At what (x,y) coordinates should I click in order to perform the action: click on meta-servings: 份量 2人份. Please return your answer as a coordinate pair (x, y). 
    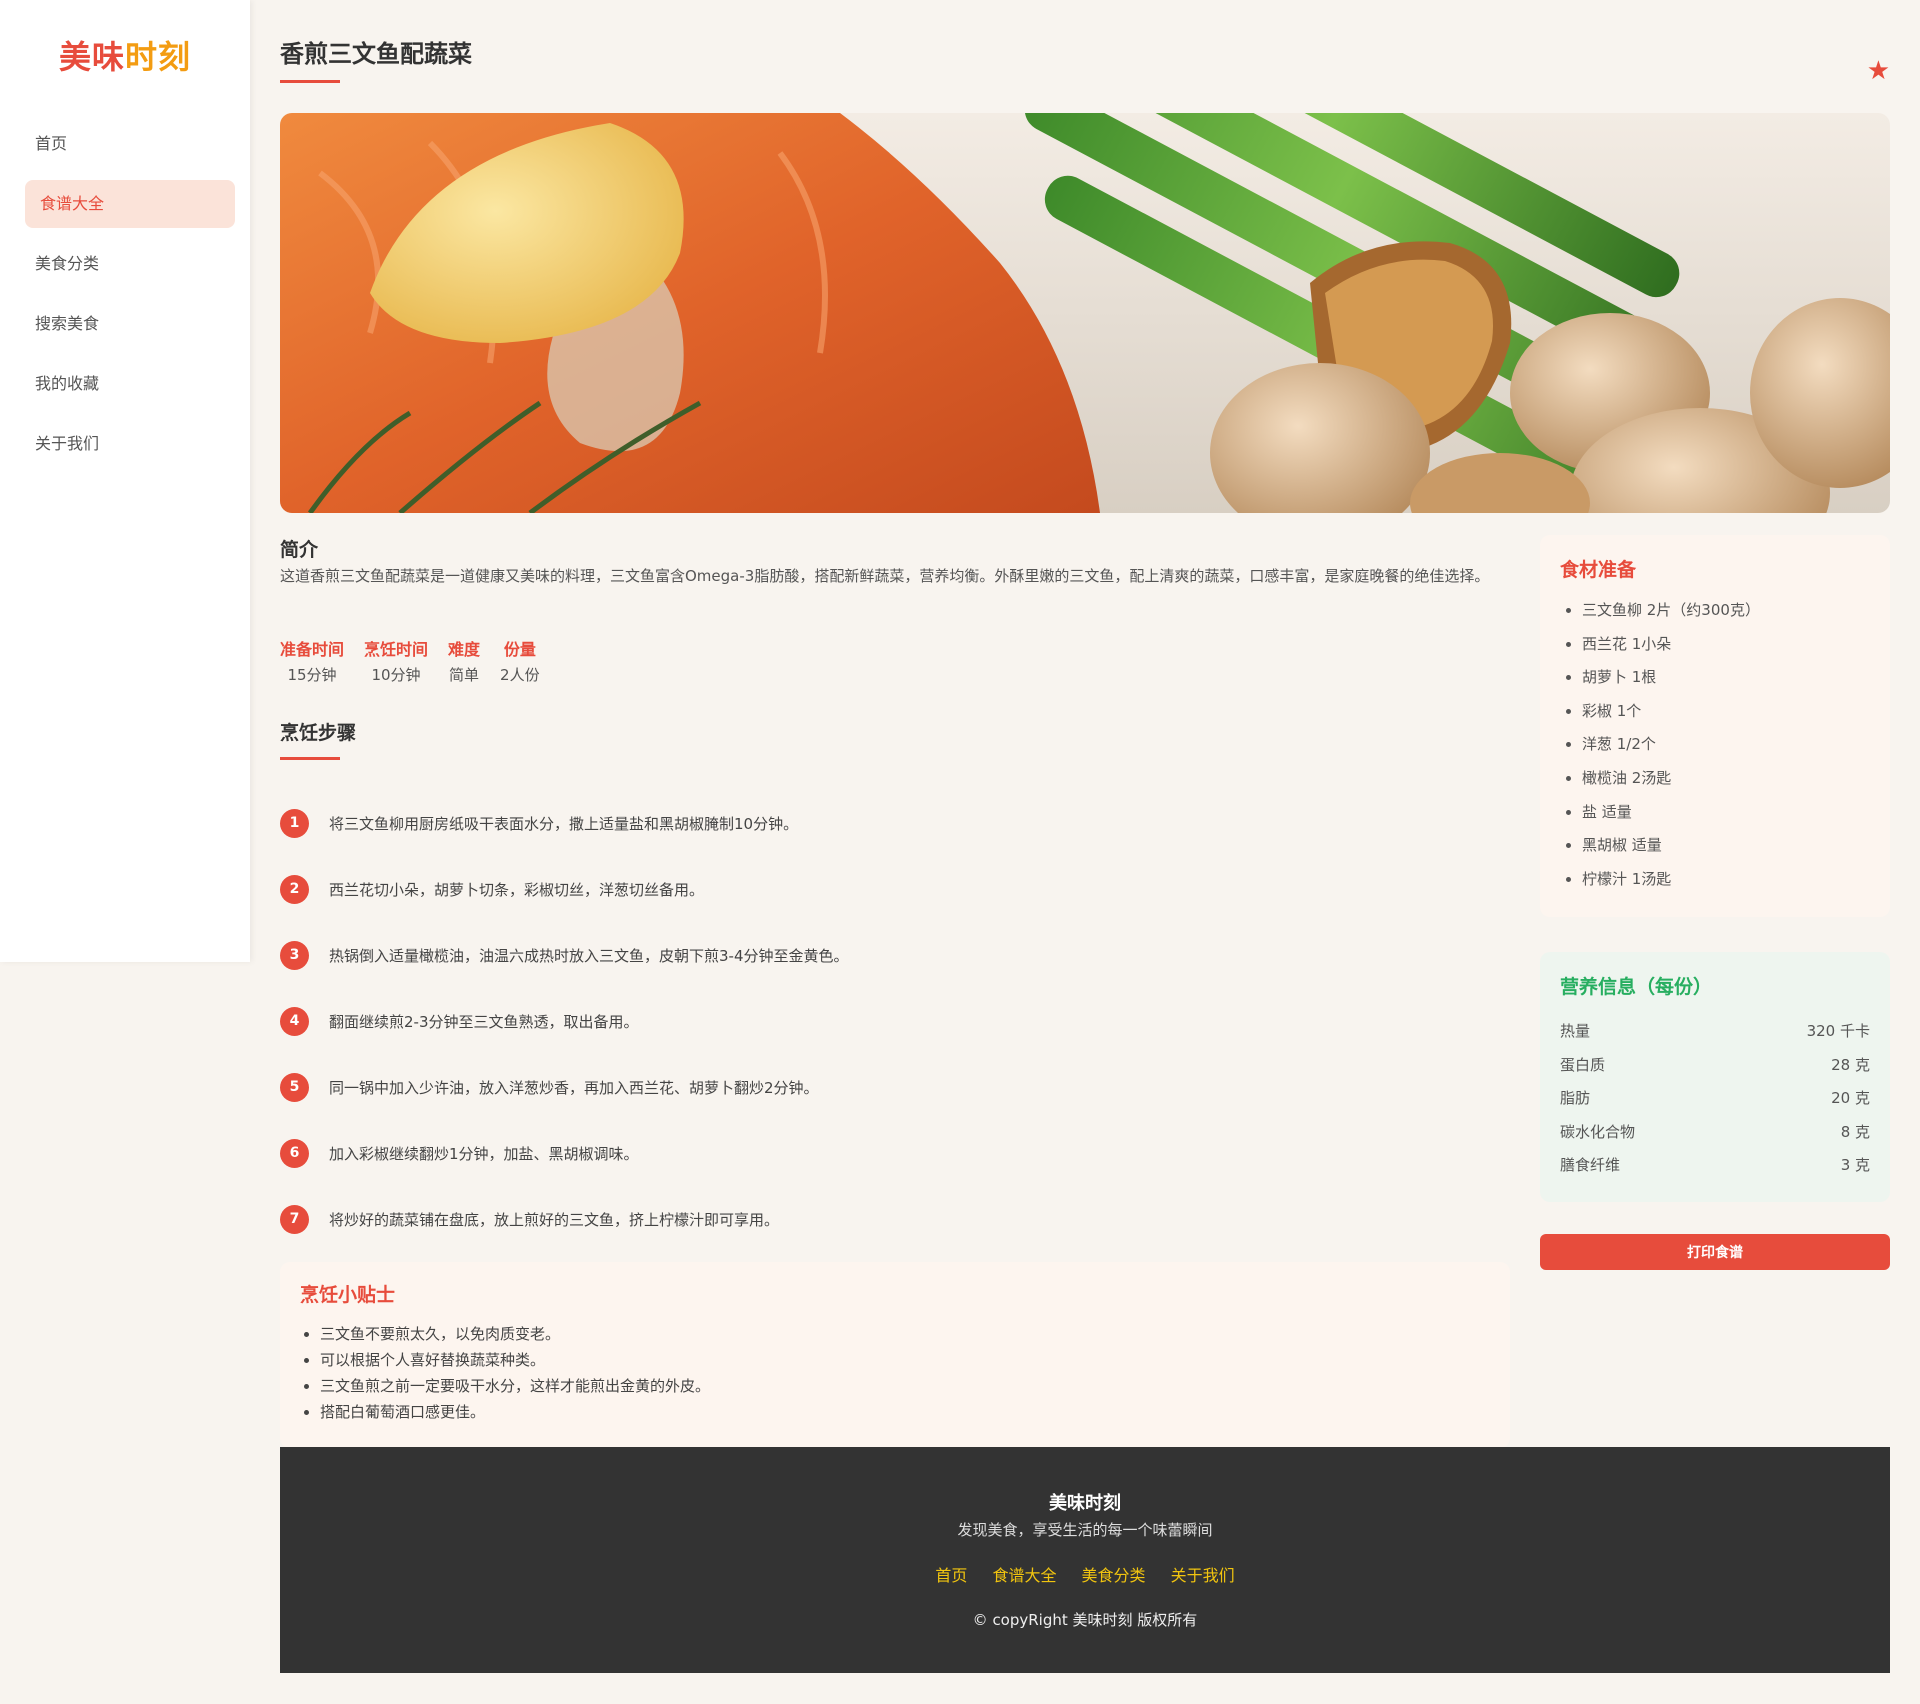
    Looking at the image, I should click on (520, 660).